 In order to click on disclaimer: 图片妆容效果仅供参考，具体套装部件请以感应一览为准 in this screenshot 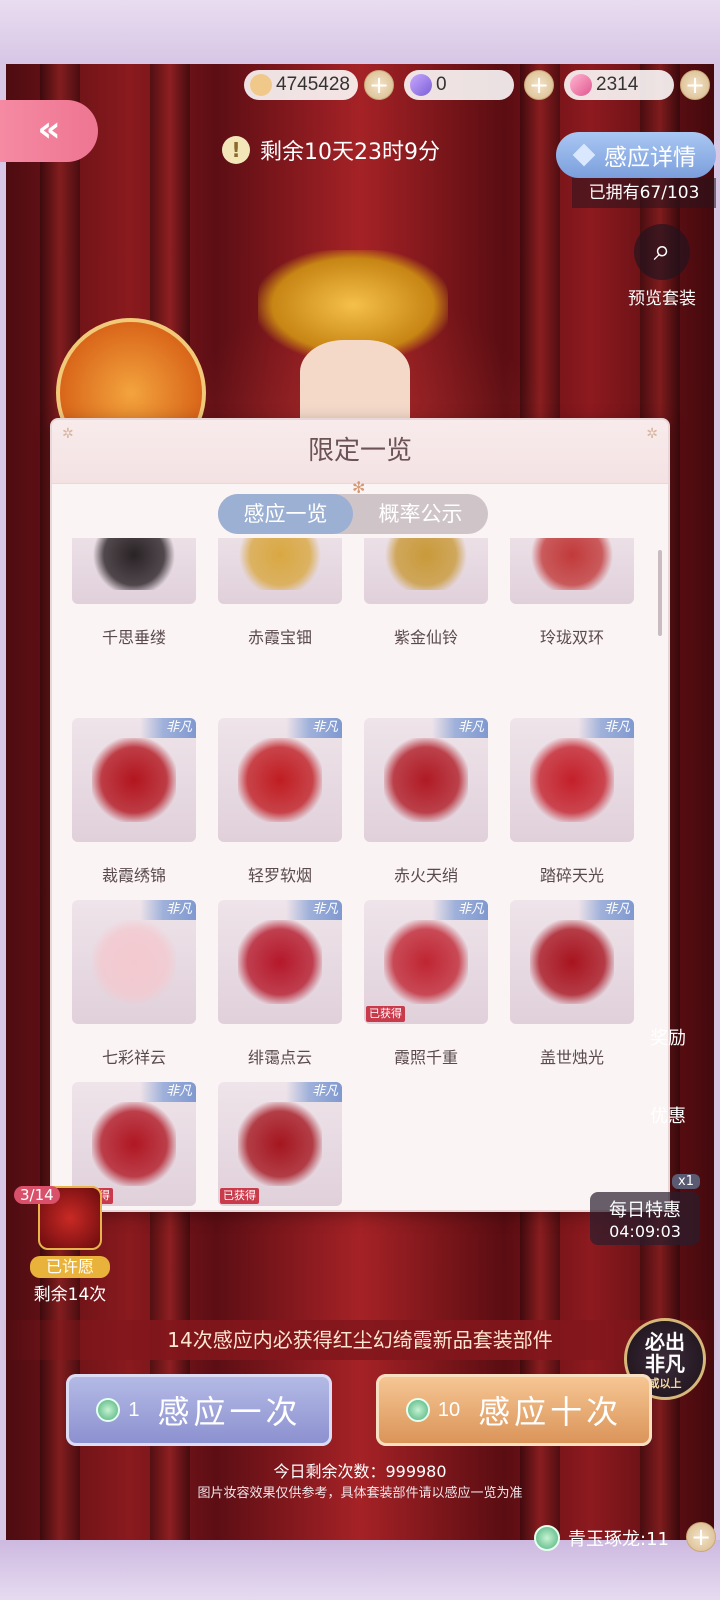, I will do `click(360, 1493)`.